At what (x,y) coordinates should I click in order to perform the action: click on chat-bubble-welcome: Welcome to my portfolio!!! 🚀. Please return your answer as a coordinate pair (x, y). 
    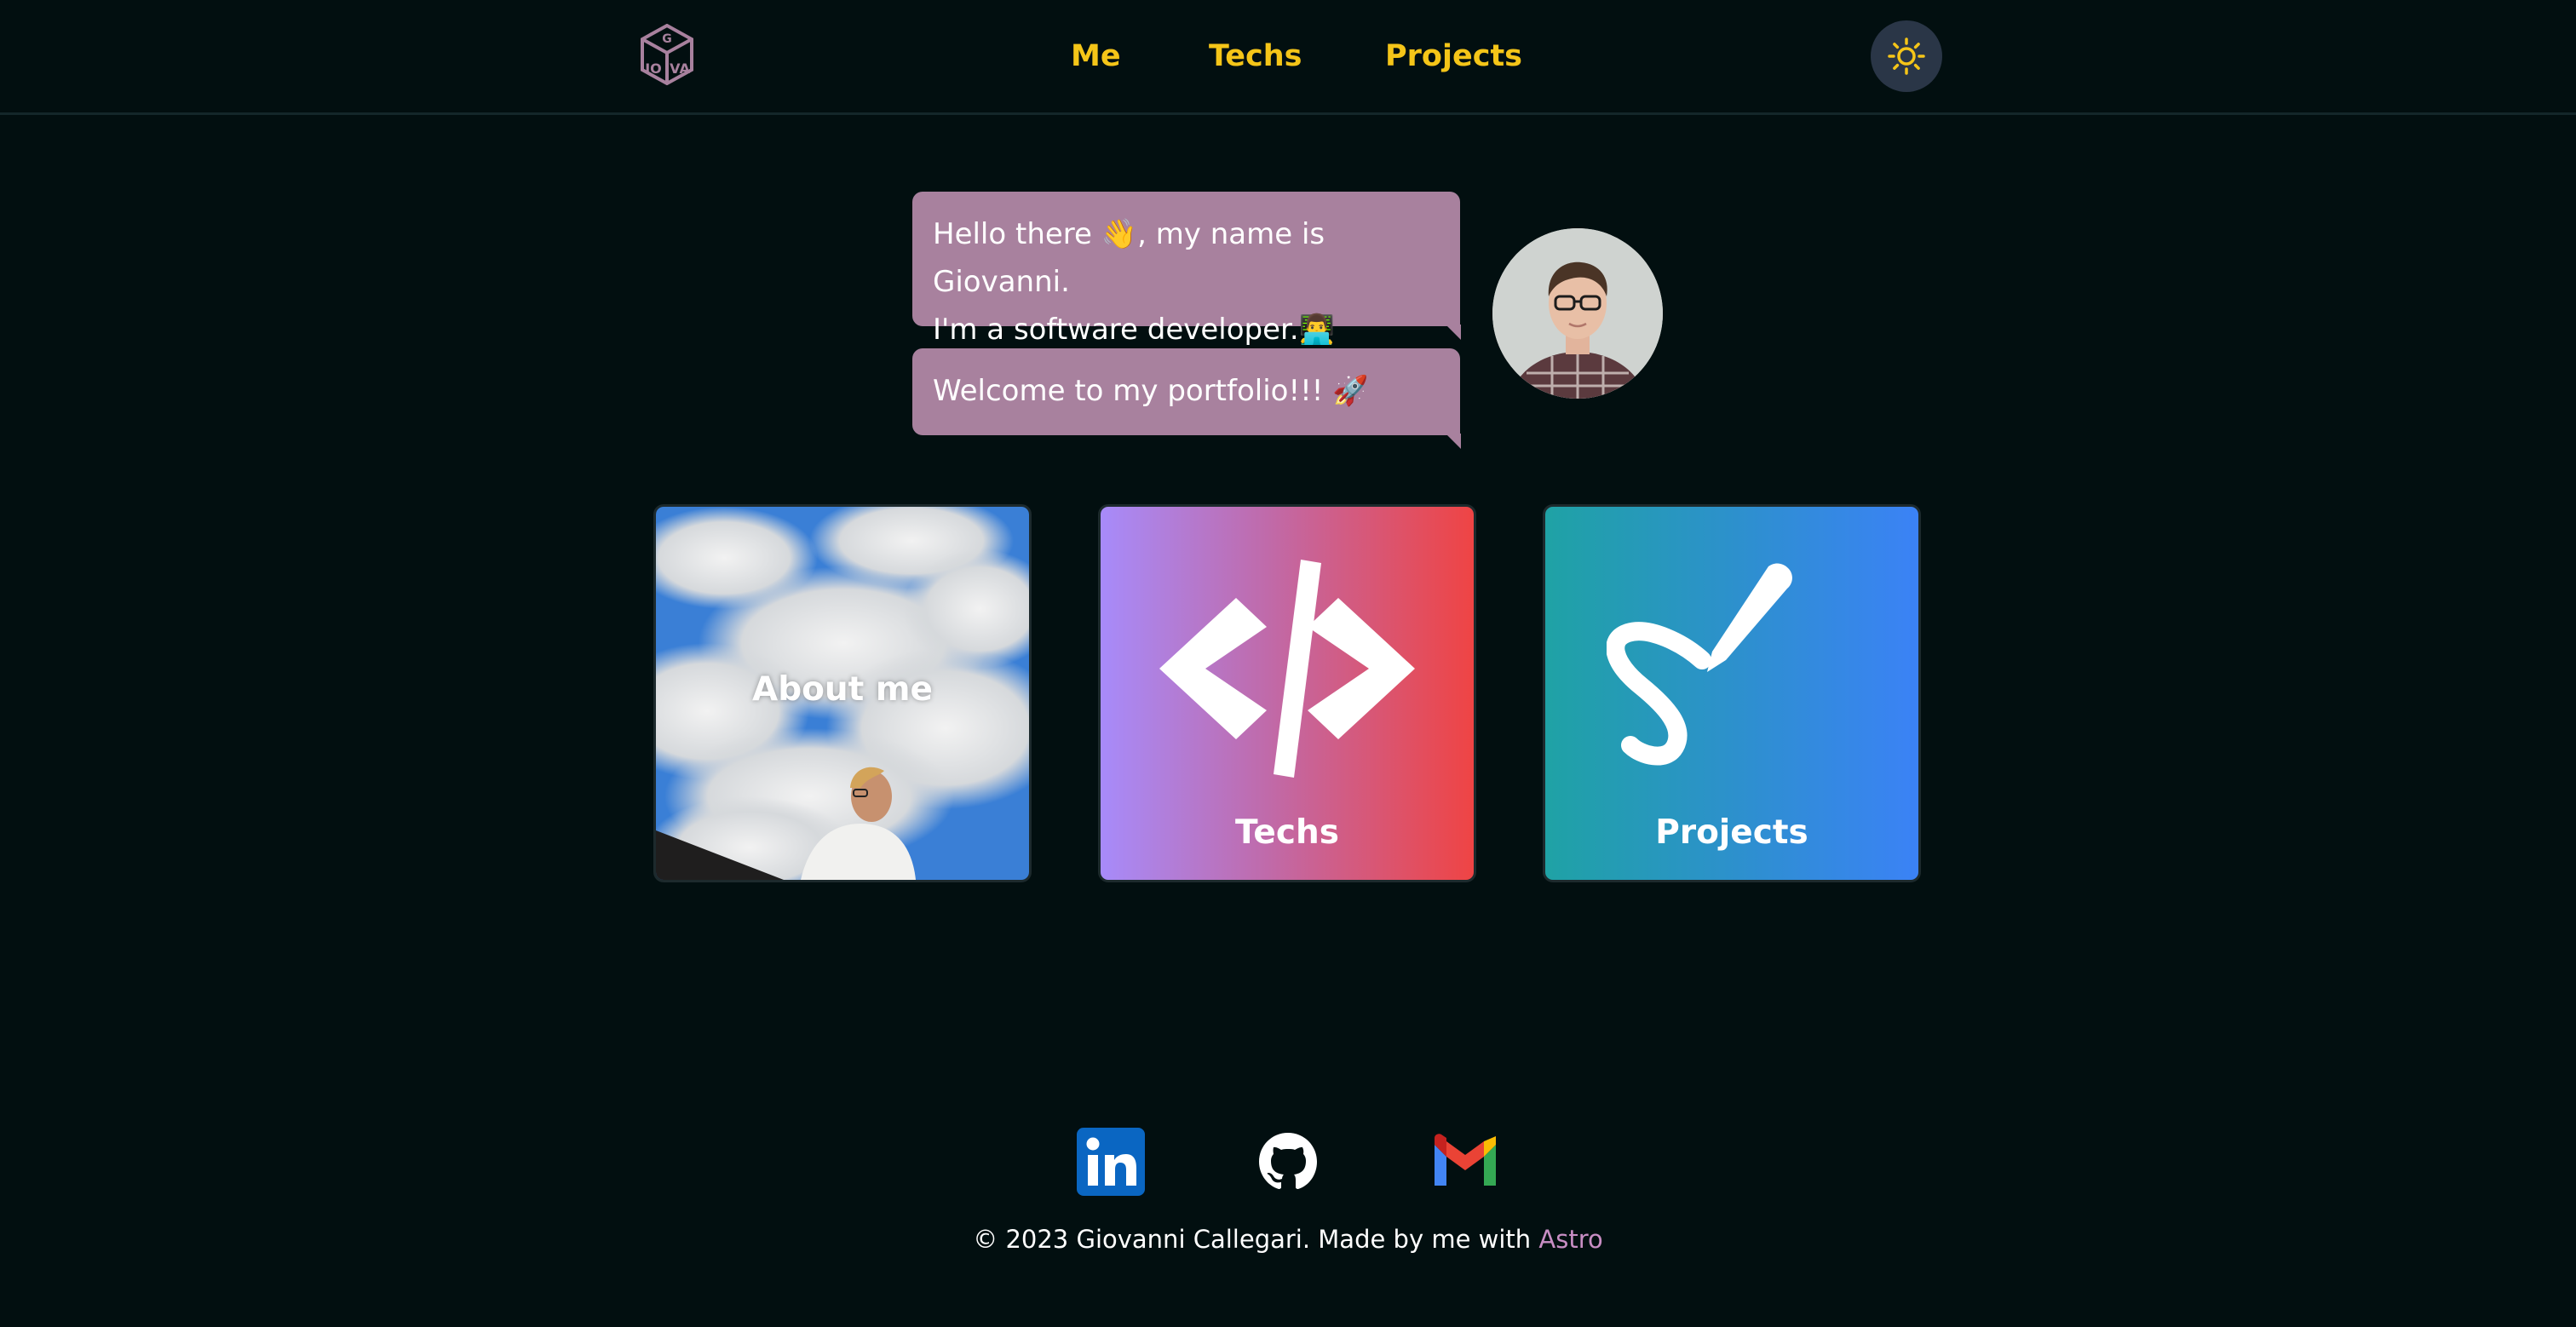
    Looking at the image, I should click on (1187, 398).